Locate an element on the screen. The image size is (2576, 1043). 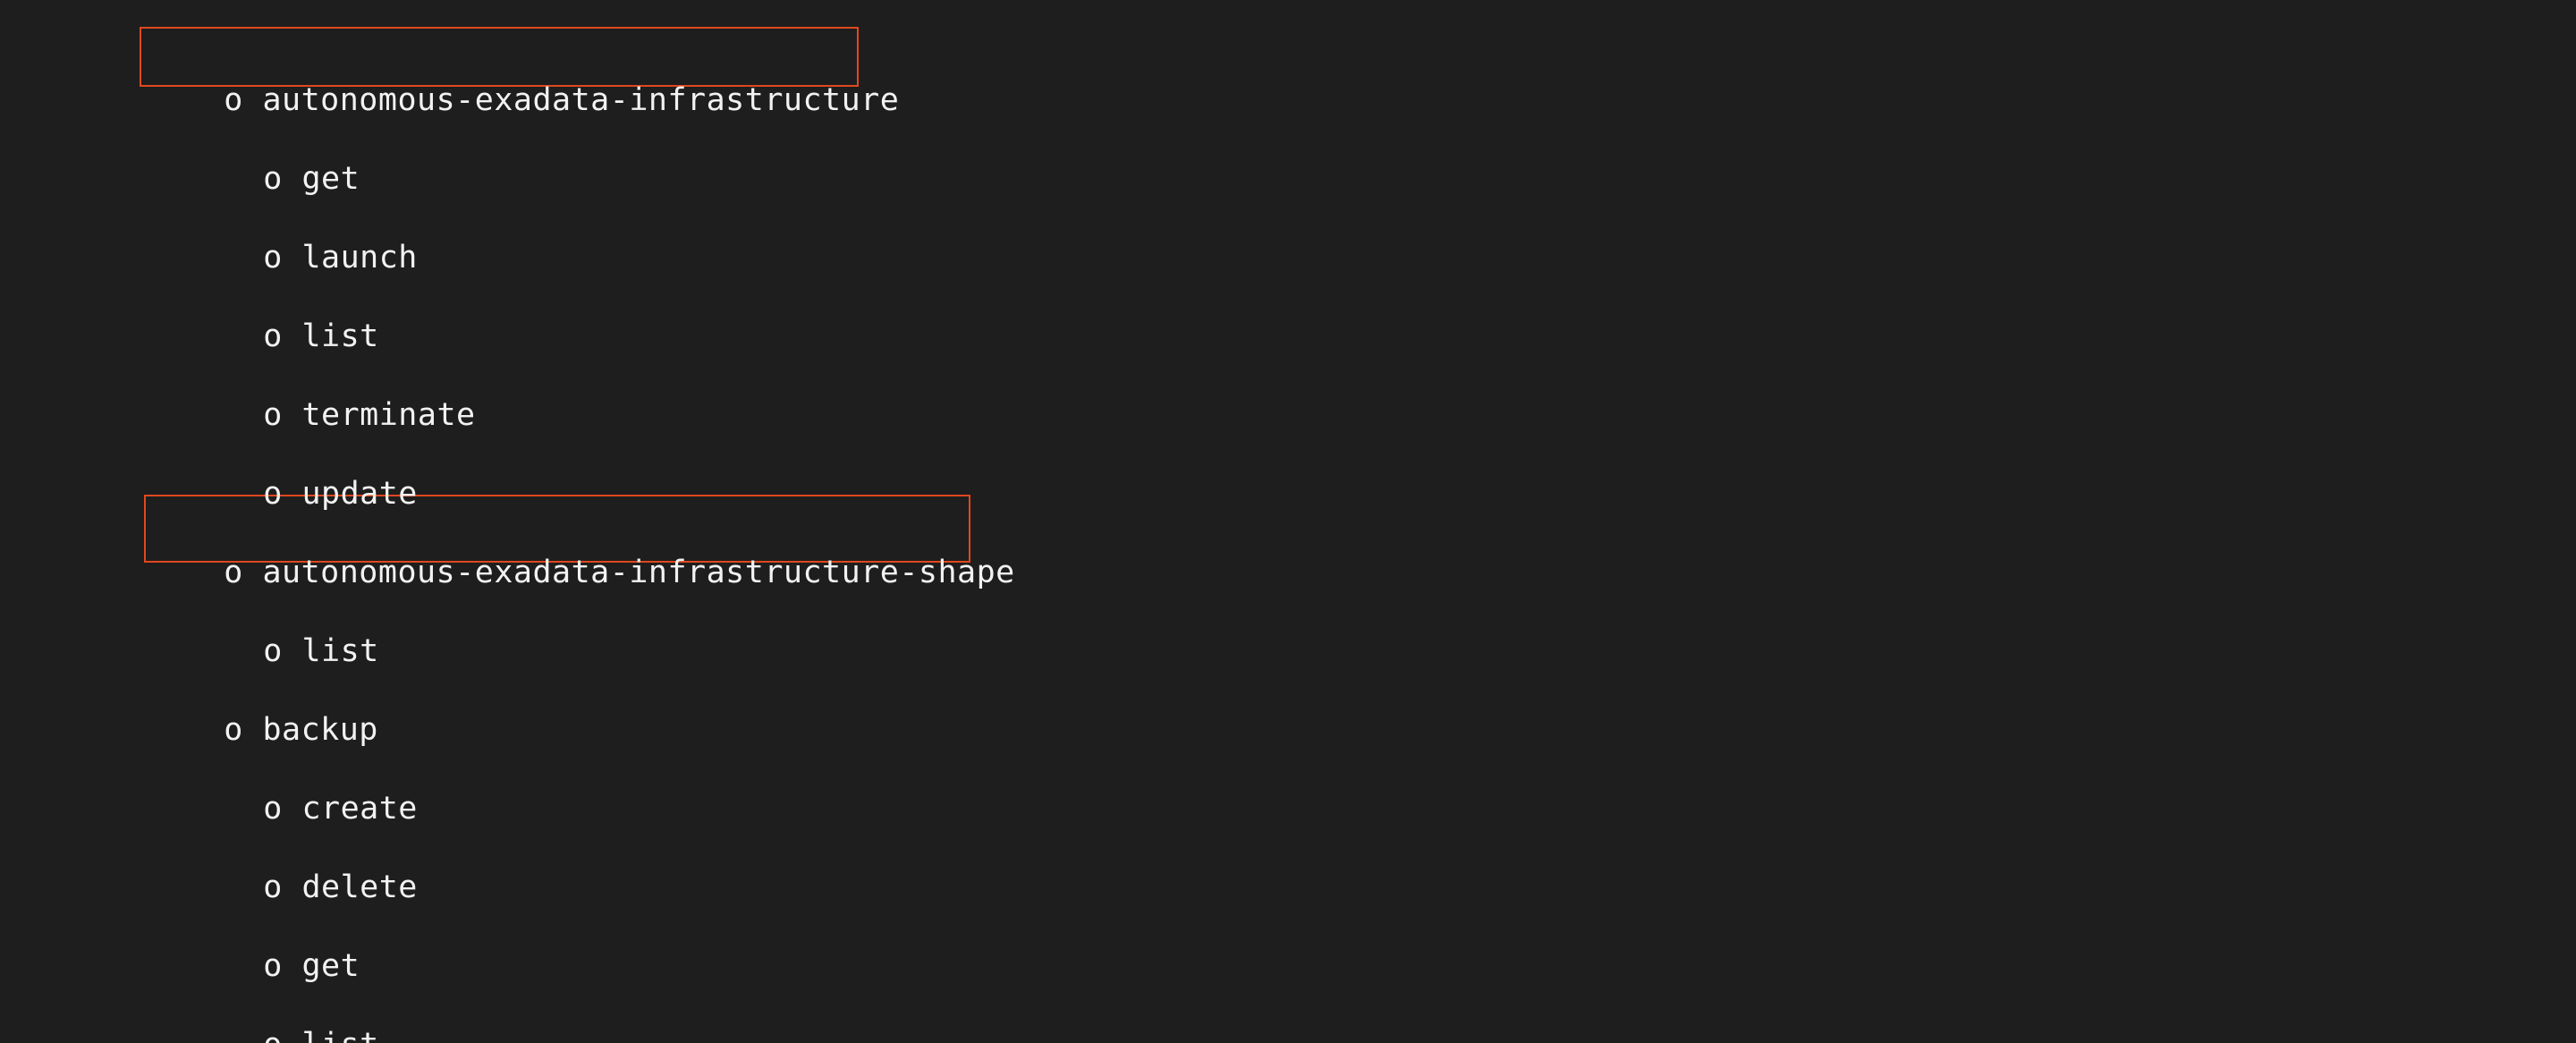
subcommand-line: o launch is located at coordinates (302, 229).